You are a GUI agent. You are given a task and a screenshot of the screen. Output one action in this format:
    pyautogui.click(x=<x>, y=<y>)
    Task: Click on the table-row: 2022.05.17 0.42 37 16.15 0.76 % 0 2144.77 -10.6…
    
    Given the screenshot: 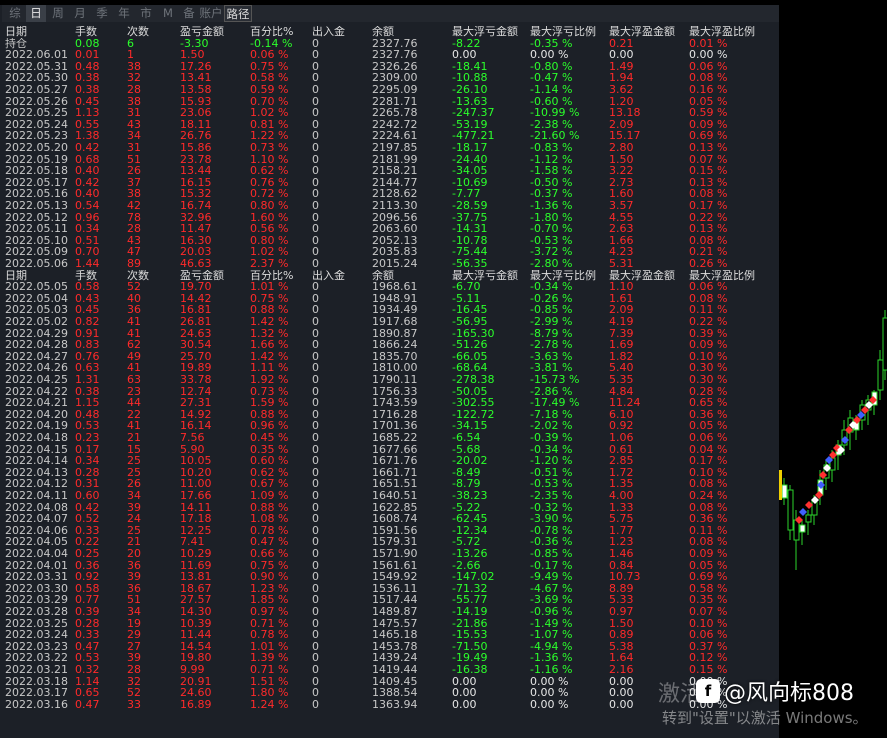 What is the action you would take?
    pyautogui.click(x=389, y=183)
    